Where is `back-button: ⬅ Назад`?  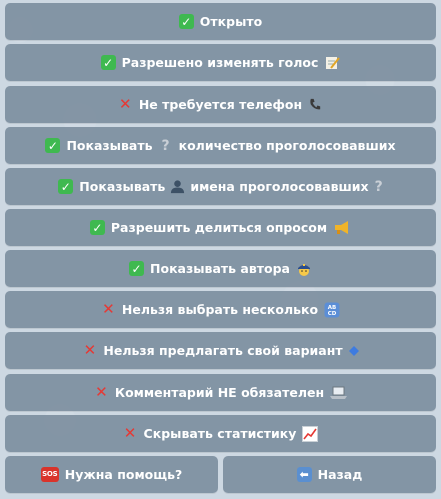 back-button: ⬅ Назад is located at coordinates (329, 474).